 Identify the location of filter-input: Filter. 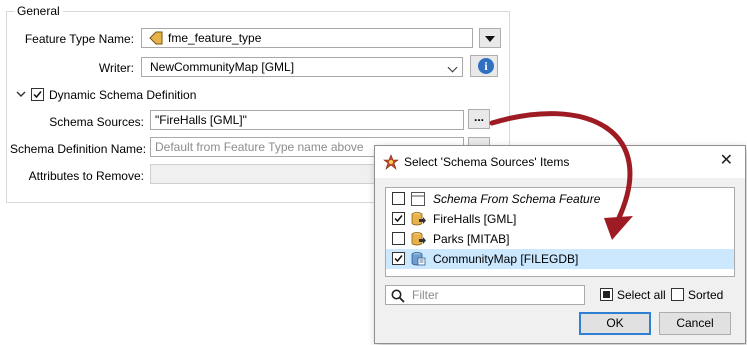
(485, 295).